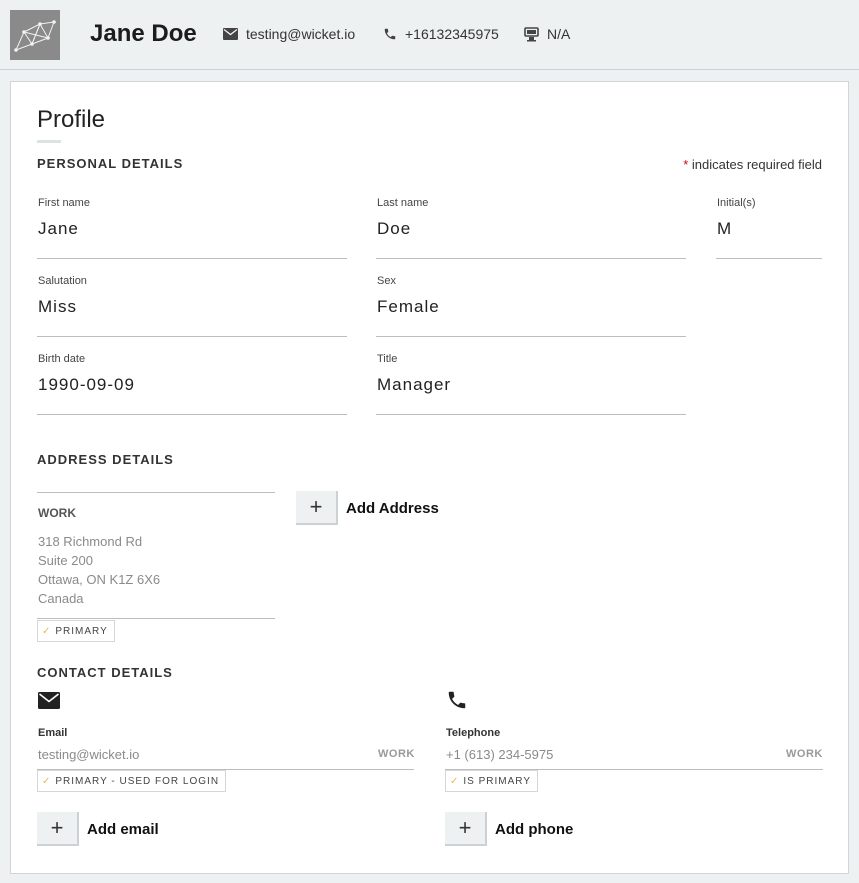 This screenshot has width=859, height=883. What do you see at coordinates (531, 33) in the screenshot?
I see `fax-icon` at bounding box center [531, 33].